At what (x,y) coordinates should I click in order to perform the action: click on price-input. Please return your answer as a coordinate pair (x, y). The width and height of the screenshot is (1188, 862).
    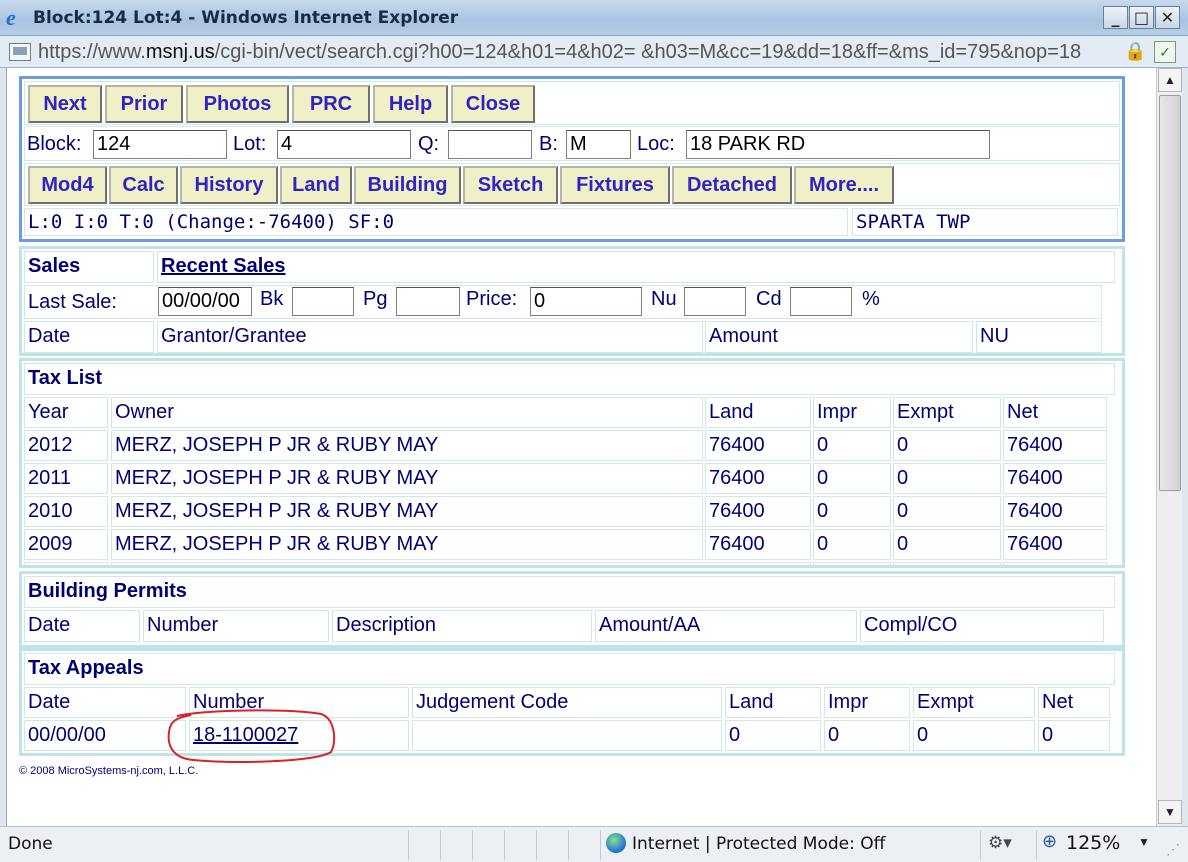
    Looking at the image, I should click on (586, 301).